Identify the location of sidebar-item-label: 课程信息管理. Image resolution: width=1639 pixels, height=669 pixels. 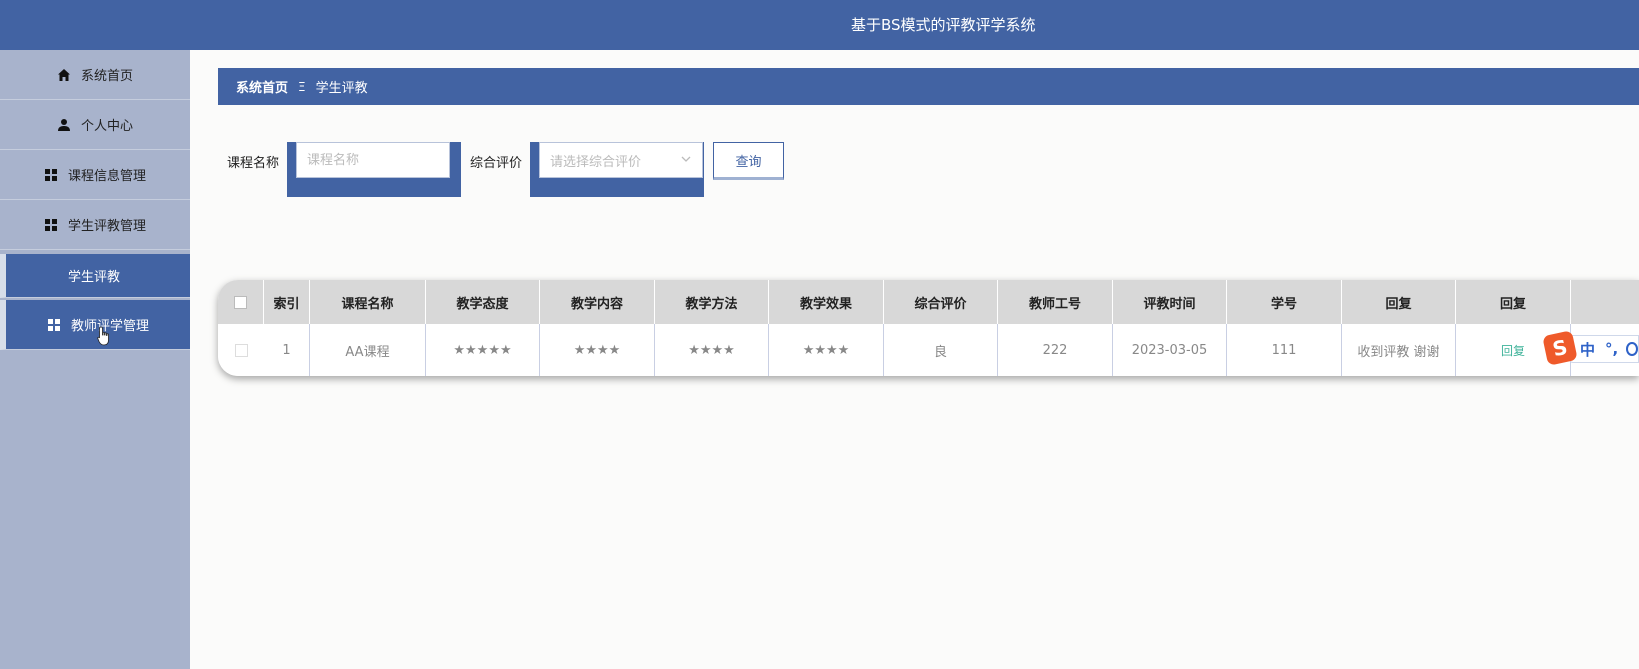
(106, 176).